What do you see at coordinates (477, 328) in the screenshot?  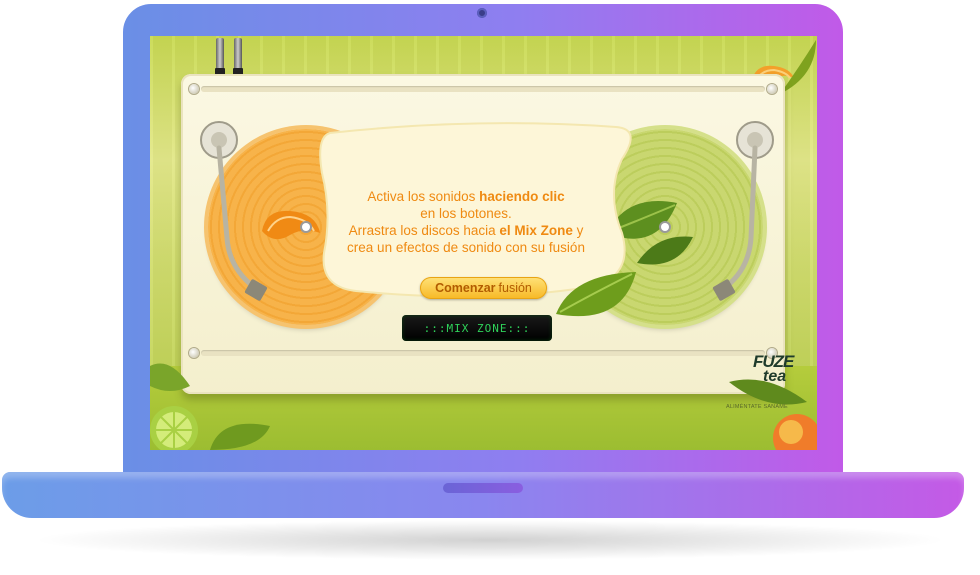 I see `mix-zone-display: :::MIX ZONE:::` at bounding box center [477, 328].